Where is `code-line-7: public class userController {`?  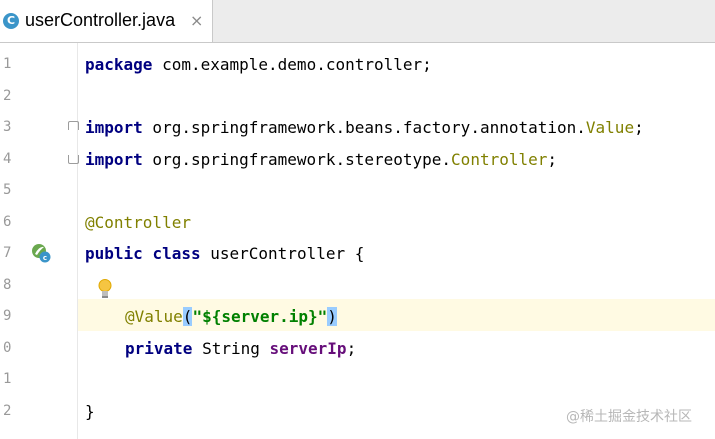
code-line-7: public class userController { is located at coordinates (224, 253).